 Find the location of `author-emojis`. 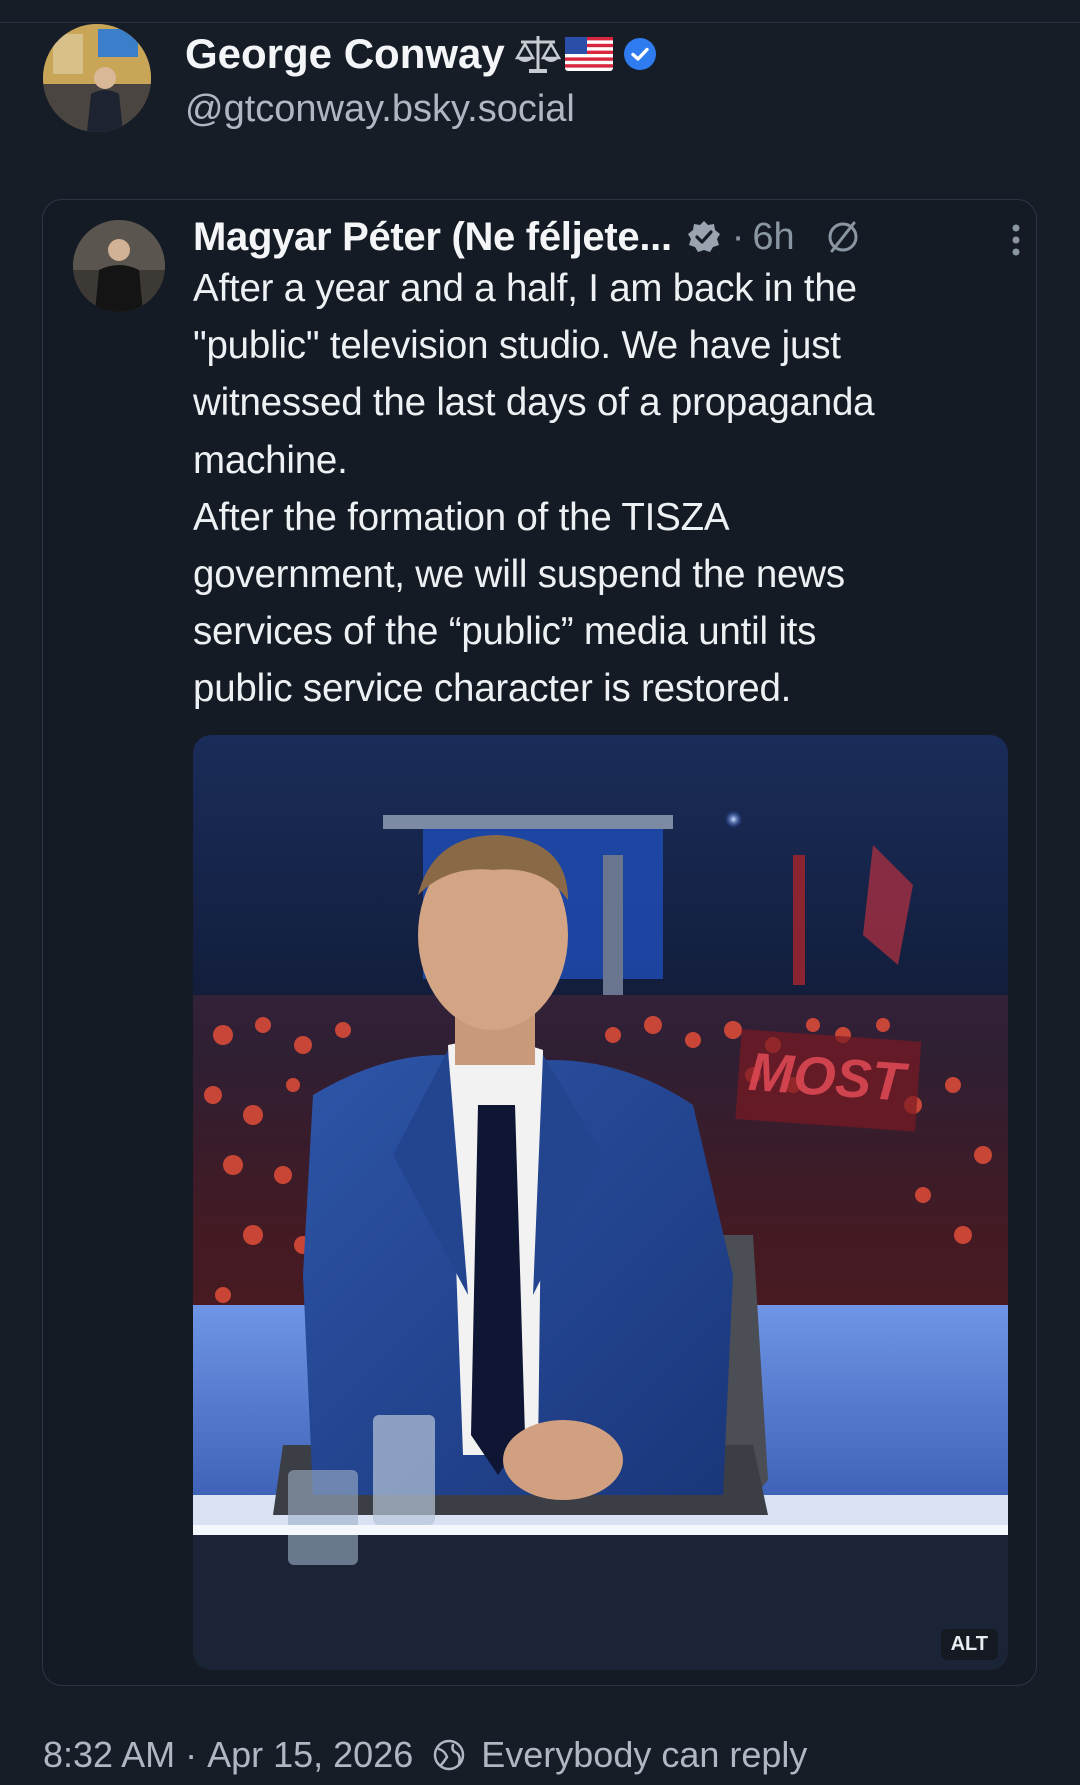

author-emojis is located at coordinates (563, 54).